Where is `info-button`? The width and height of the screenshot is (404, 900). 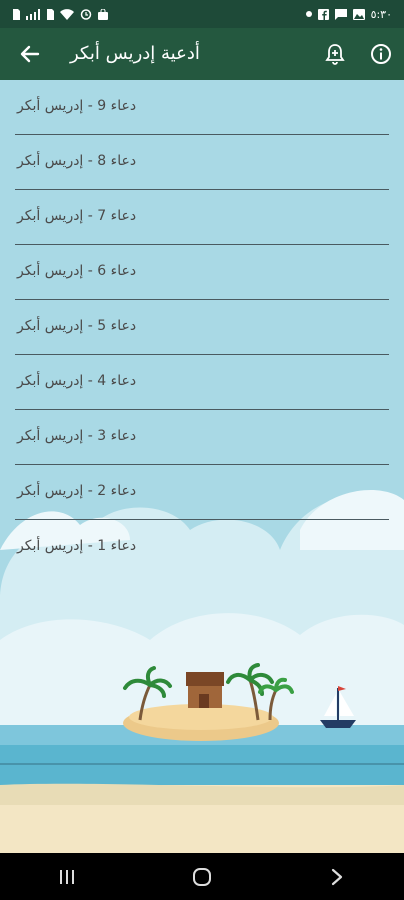
info-button is located at coordinates (381, 54).